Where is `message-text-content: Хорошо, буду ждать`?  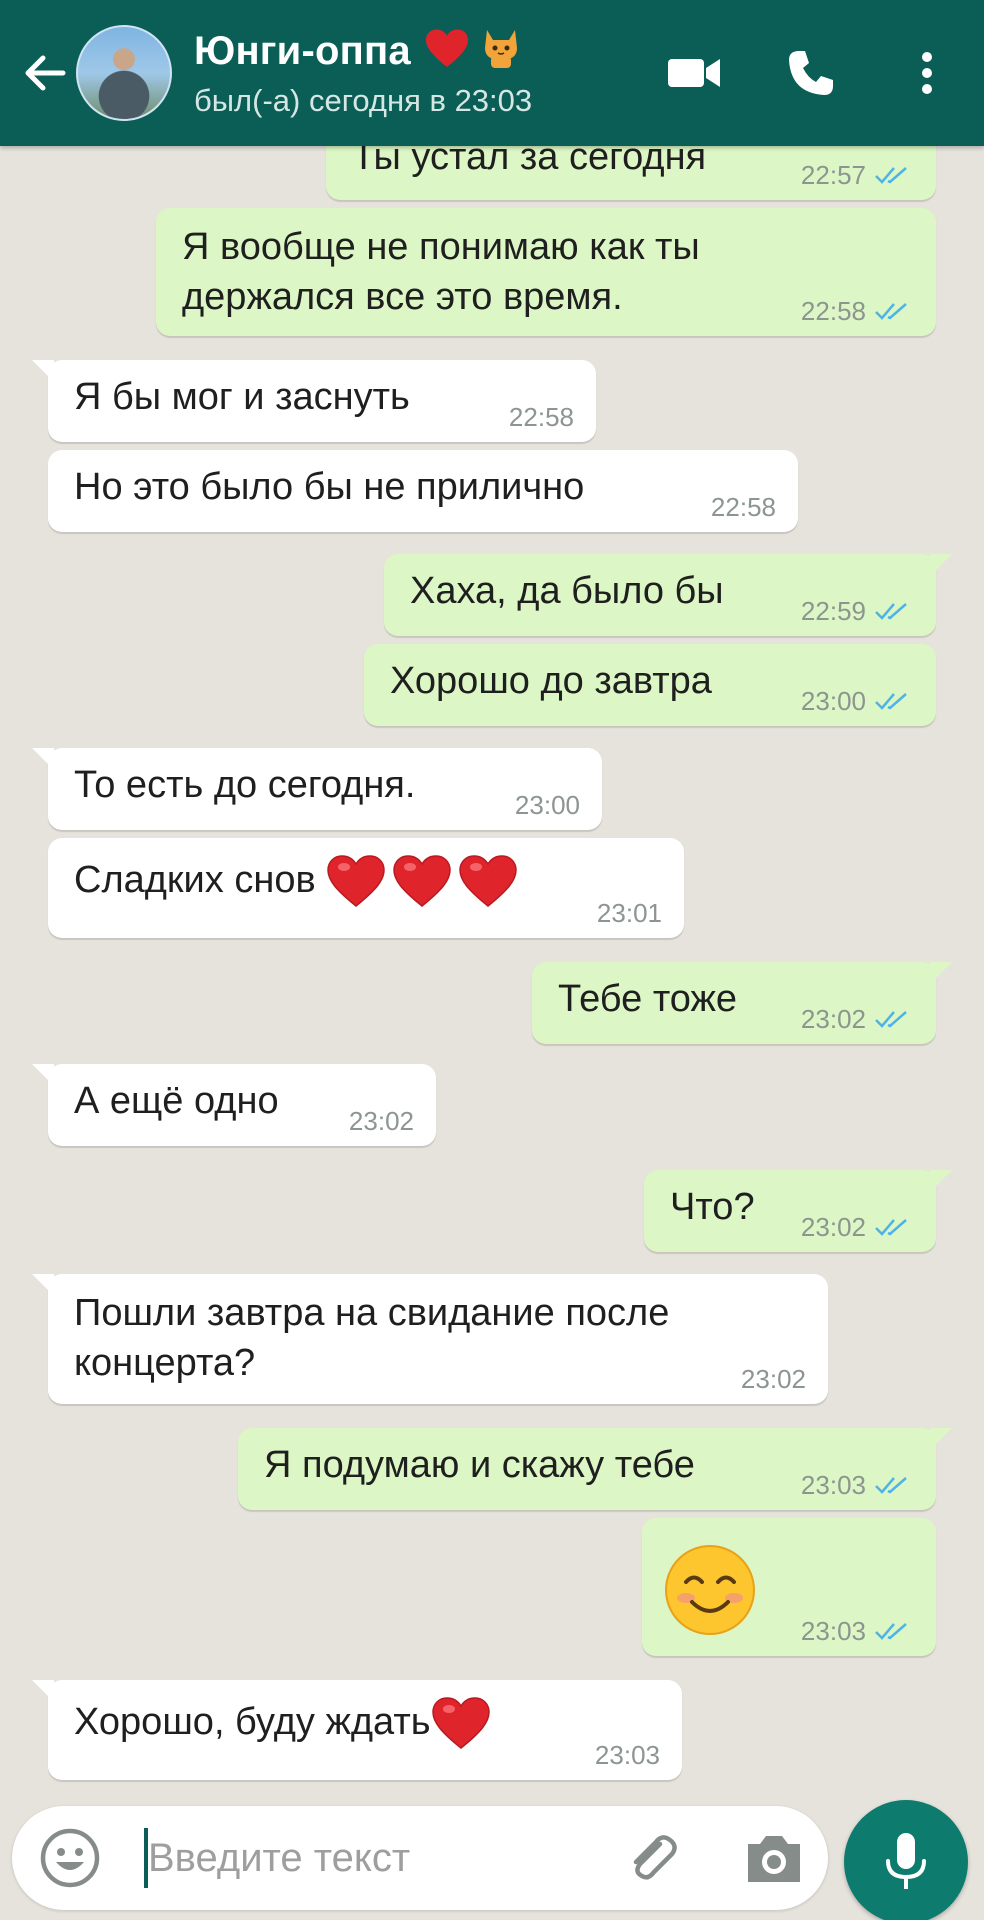
message-text-content: Хорошо, буду ждать is located at coordinates (252, 1722).